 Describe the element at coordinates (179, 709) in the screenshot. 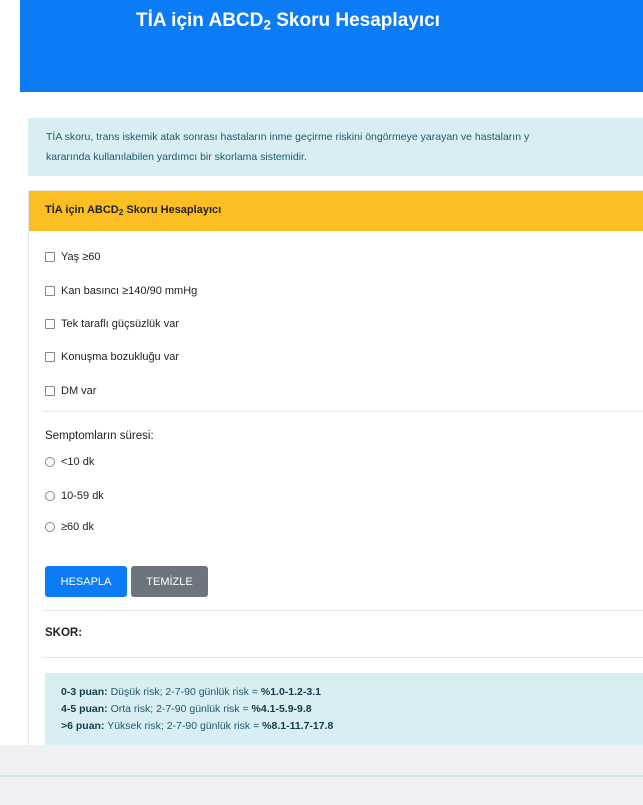

I see `risk-text: Orta risk; 2-7-90 günlük risk =` at that location.